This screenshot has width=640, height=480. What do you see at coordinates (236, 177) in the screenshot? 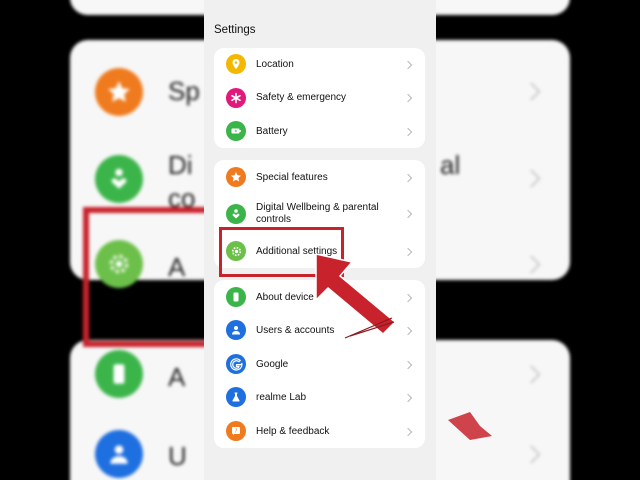
I see `star-icon` at bounding box center [236, 177].